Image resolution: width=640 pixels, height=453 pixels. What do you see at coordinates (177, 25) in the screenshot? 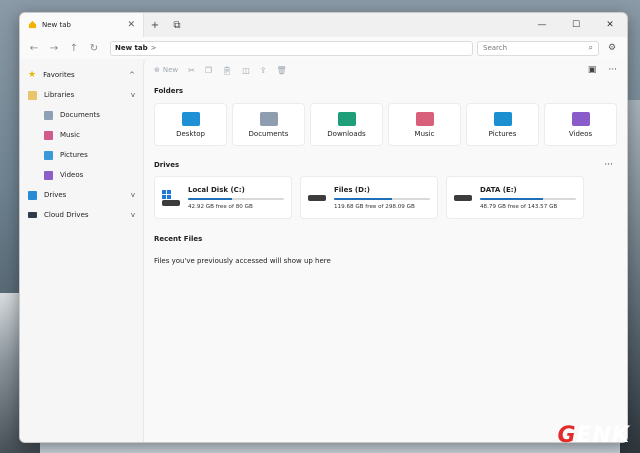
I see `duplicate-icon: ⧉` at bounding box center [177, 25].